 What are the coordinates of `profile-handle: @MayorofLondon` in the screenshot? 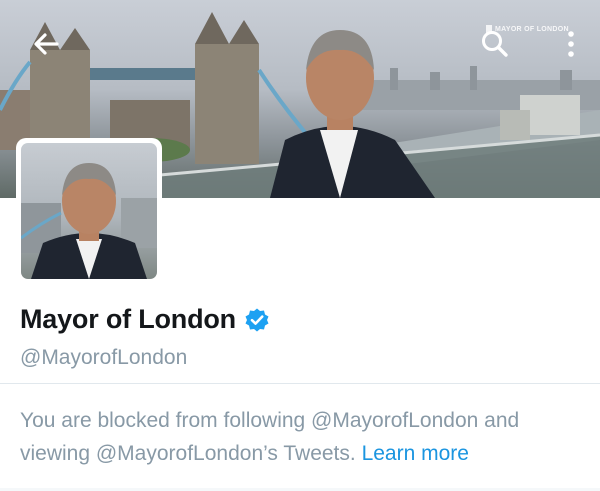 It's located at (104, 357).